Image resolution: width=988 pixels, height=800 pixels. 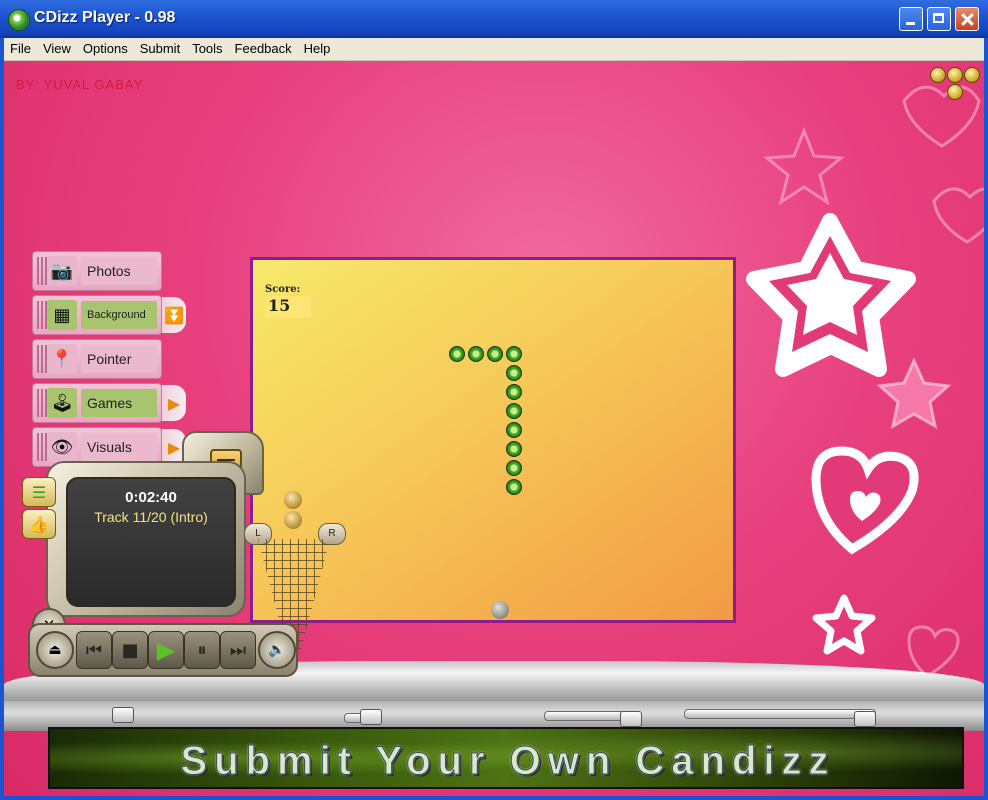 What do you see at coordinates (160, 47) in the screenshot?
I see `menu-submit: Submit` at bounding box center [160, 47].